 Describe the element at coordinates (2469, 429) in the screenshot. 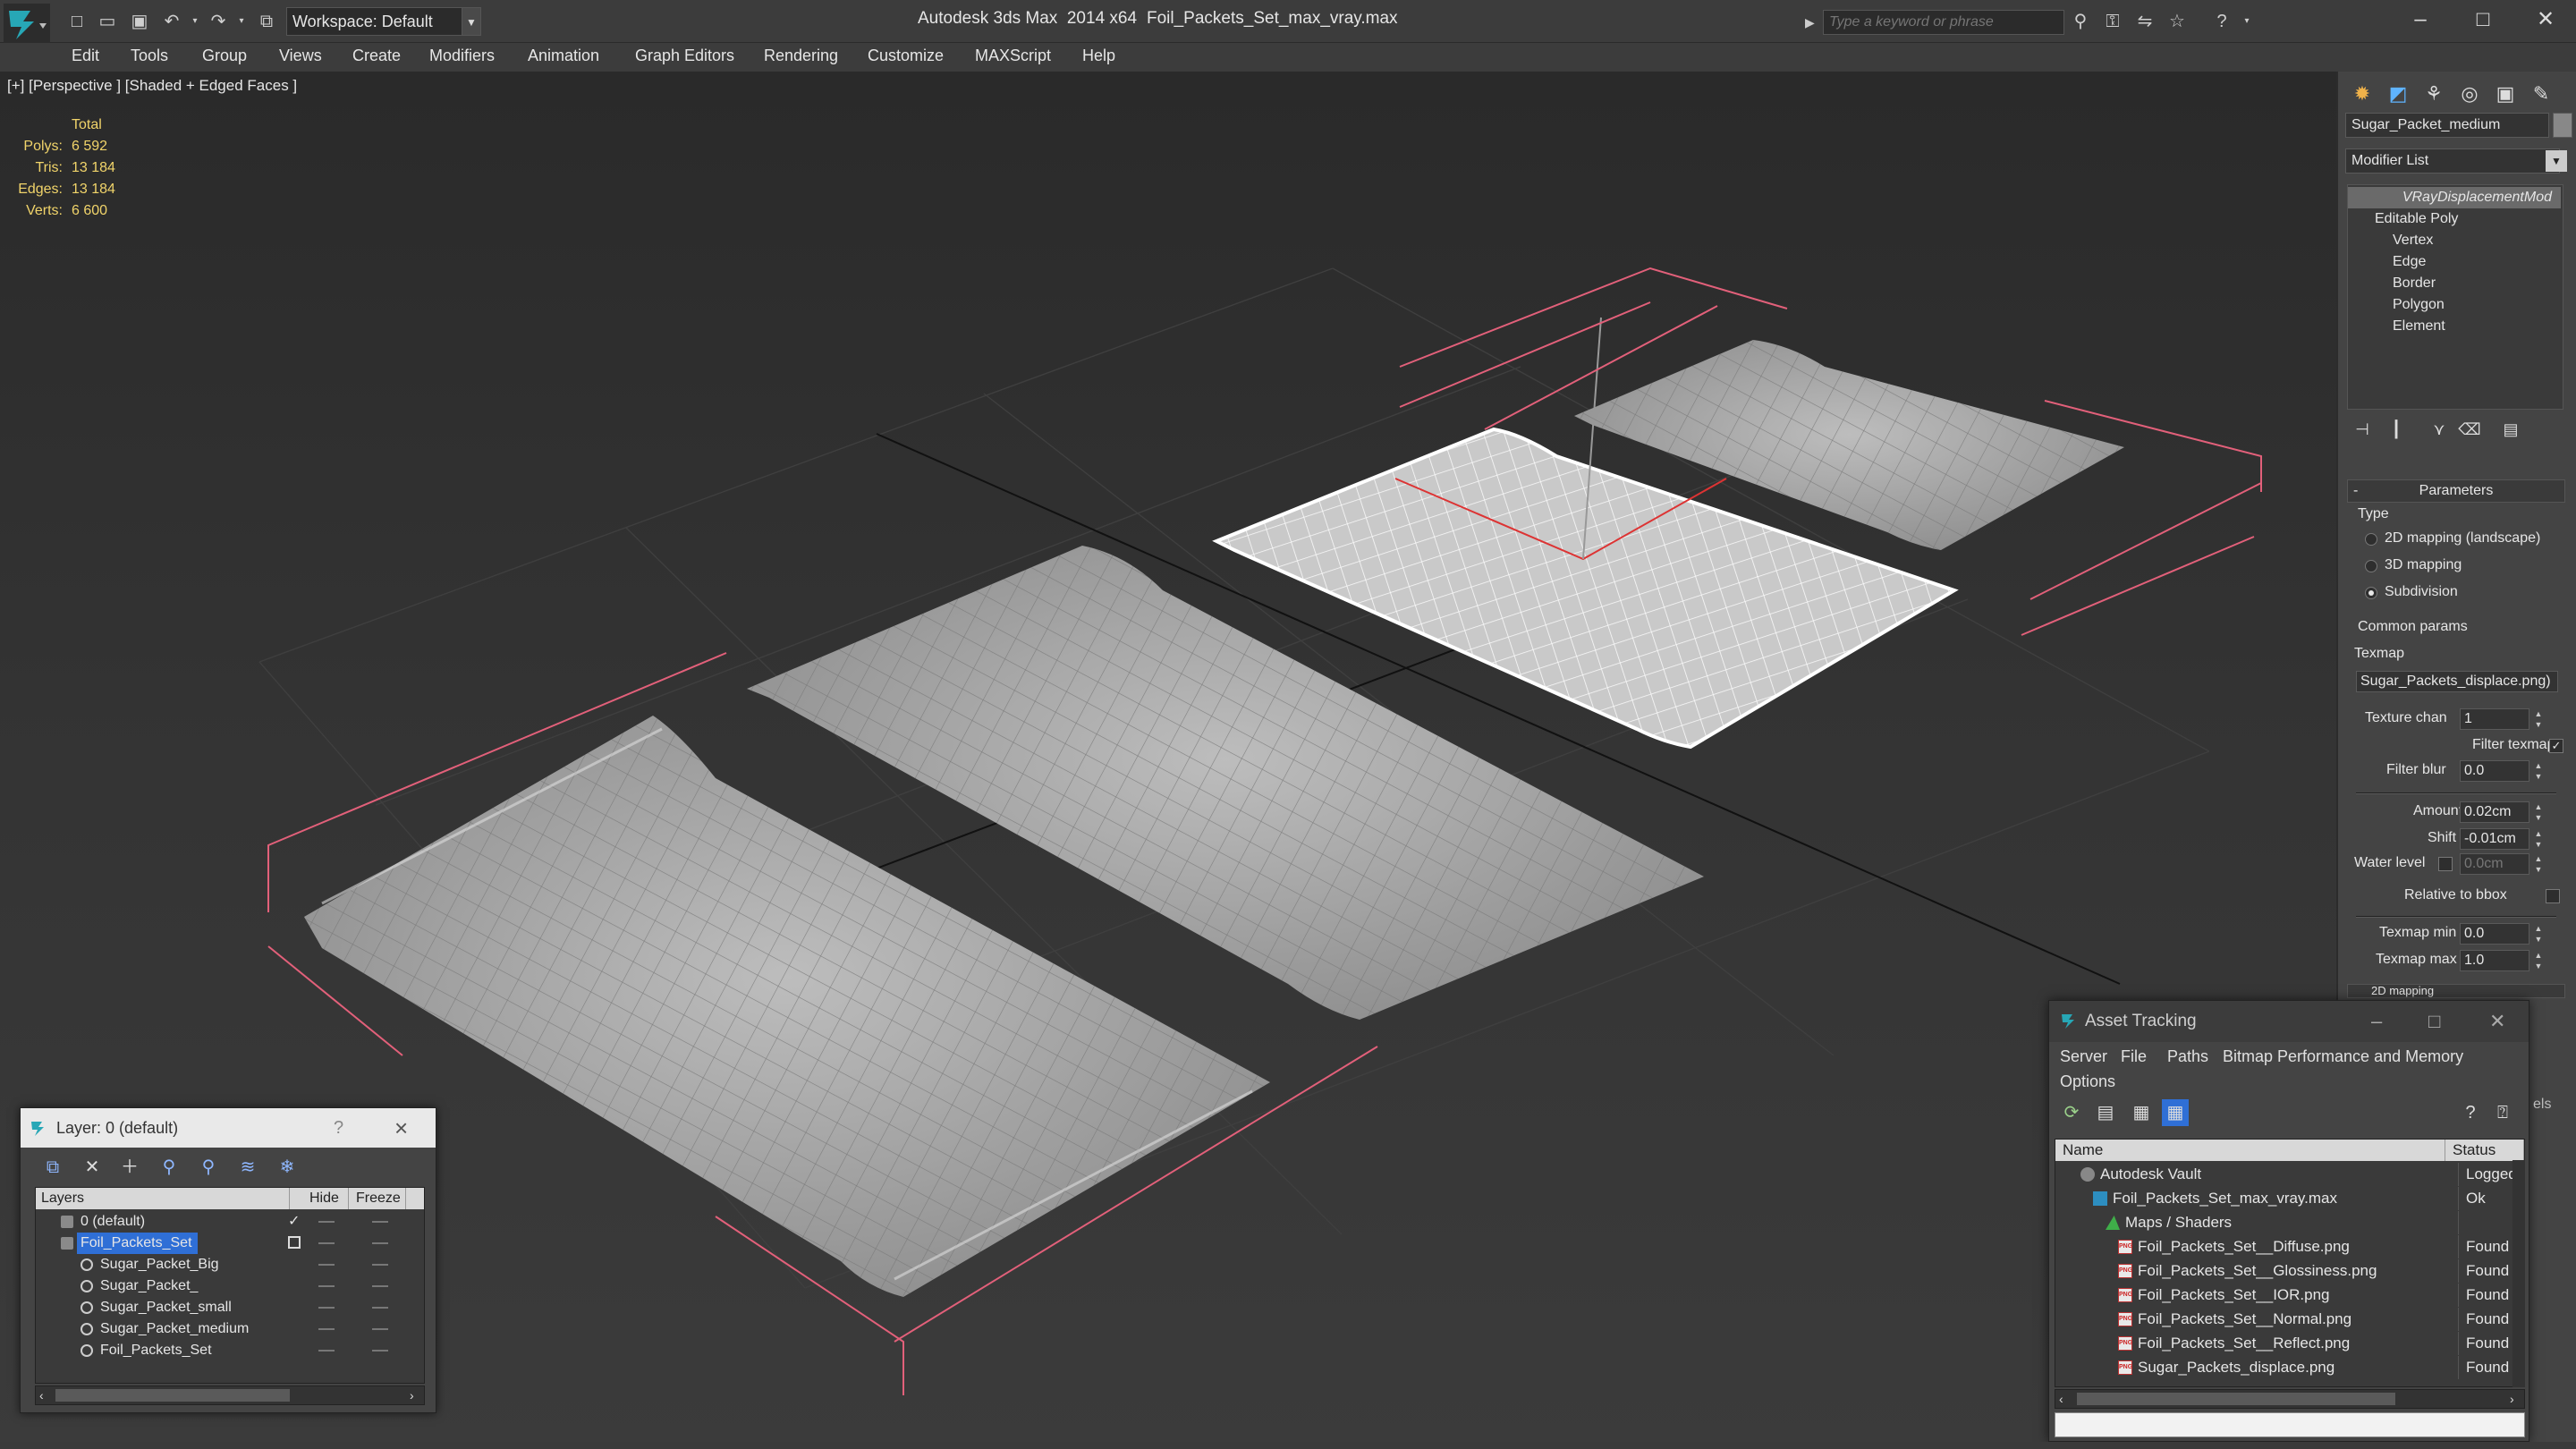

I see `remove-modifier-icon: ⌫` at that location.